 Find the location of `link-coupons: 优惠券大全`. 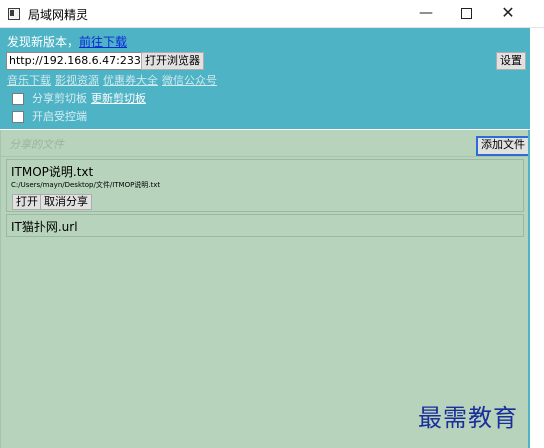

link-coupons: 优惠券大全 is located at coordinates (130, 80).